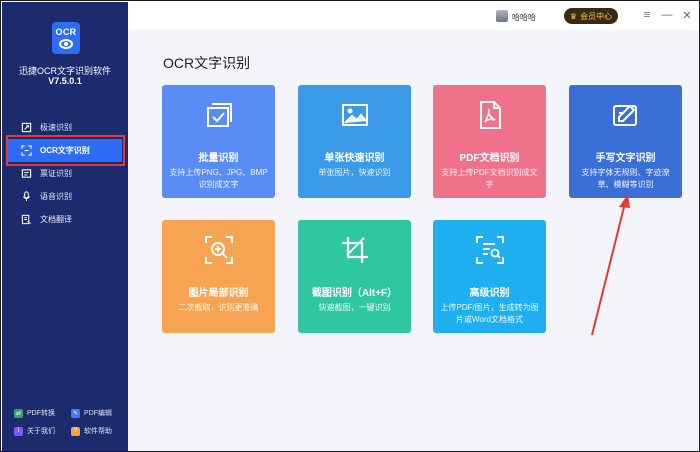 The width and height of the screenshot is (700, 452). I want to click on sidebar-item-quick-scan: 极速识别, so click(65, 127).